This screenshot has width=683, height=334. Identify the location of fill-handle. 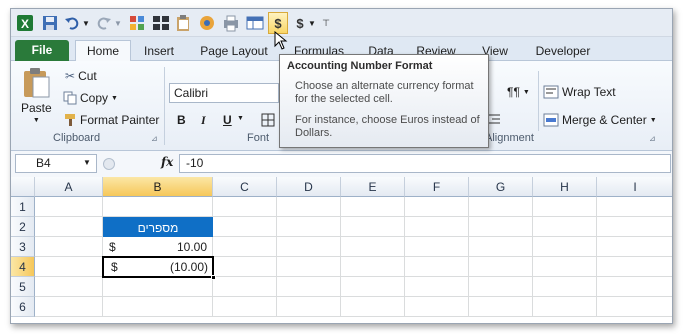
(213, 277).